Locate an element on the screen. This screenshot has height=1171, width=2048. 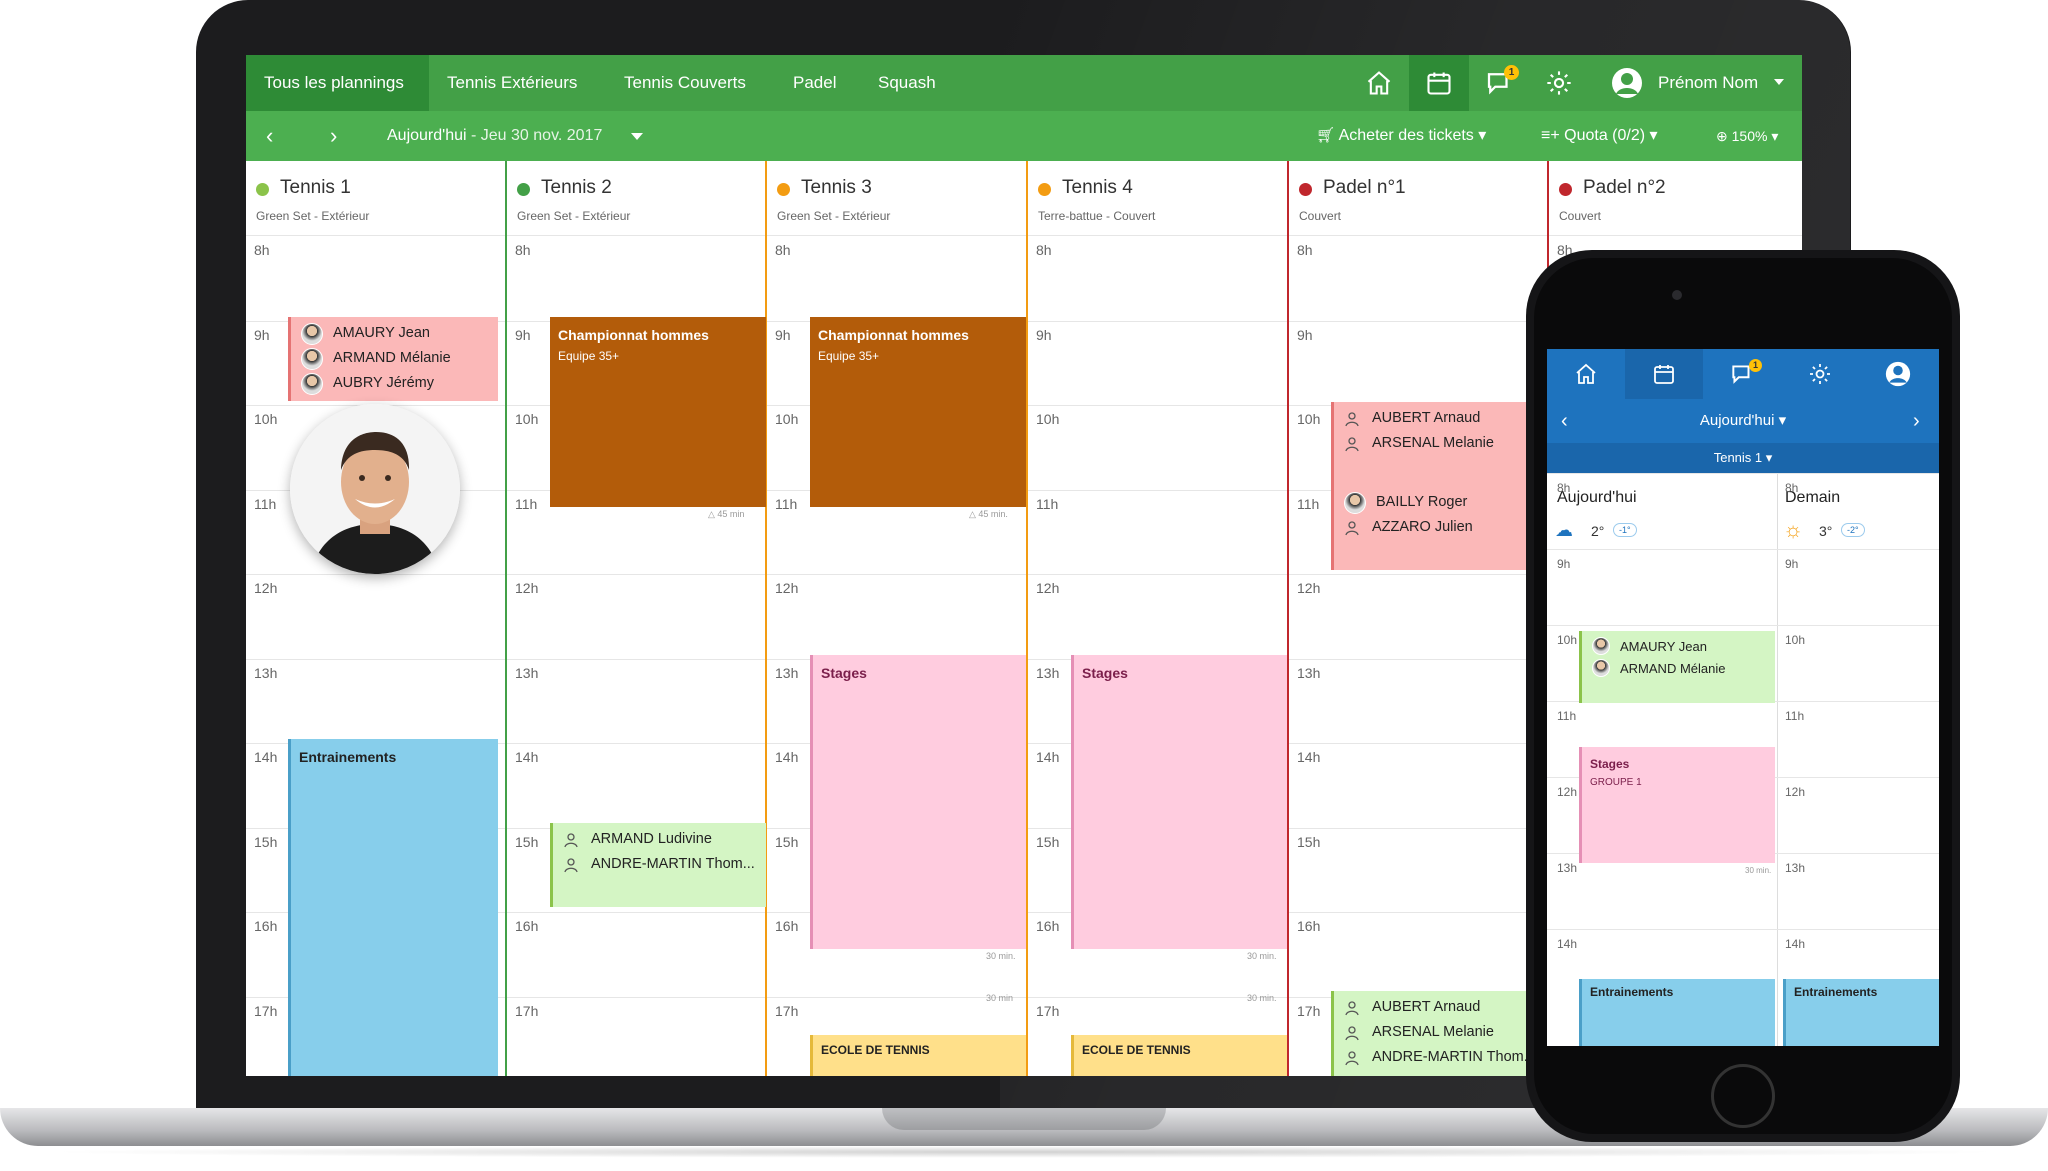
column-header: Tennis 2 Green Set - Extérieur is located at coordinates (636, 198).